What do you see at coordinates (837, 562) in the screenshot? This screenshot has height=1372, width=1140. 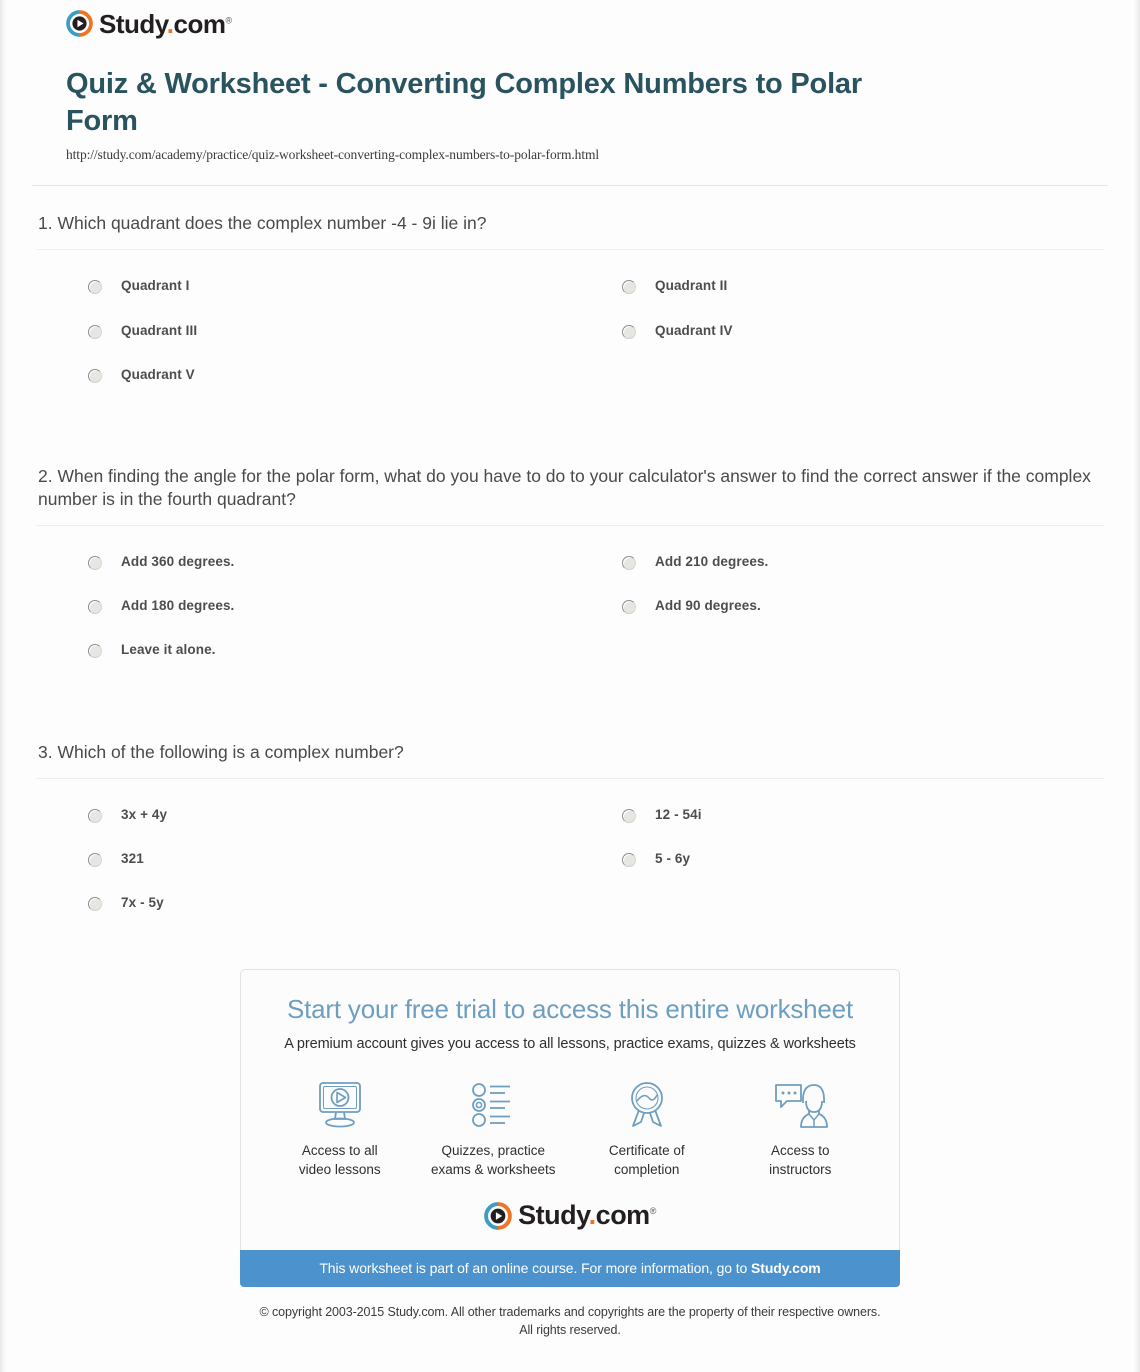 I see `option-item: Add 210 degrees.` at bounding box center [837, 562].